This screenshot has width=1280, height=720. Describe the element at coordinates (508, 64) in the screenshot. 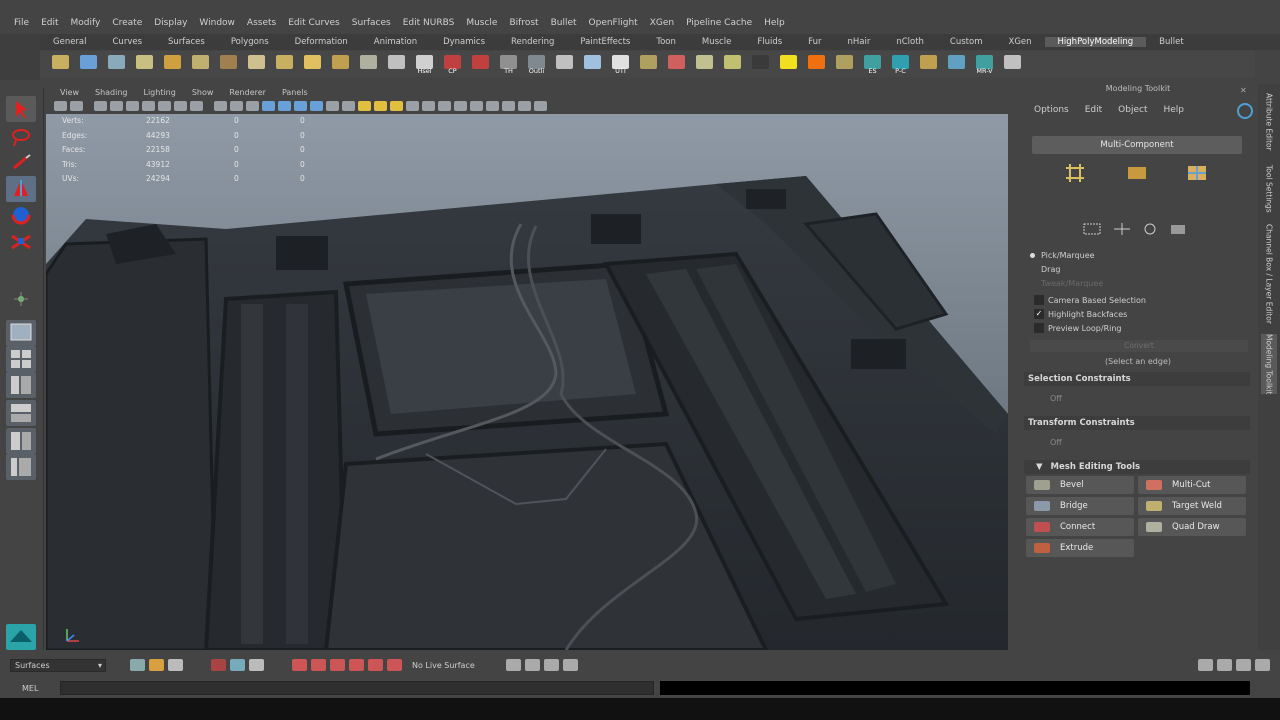

I see `shelf-tool-icon: TH` at that location.